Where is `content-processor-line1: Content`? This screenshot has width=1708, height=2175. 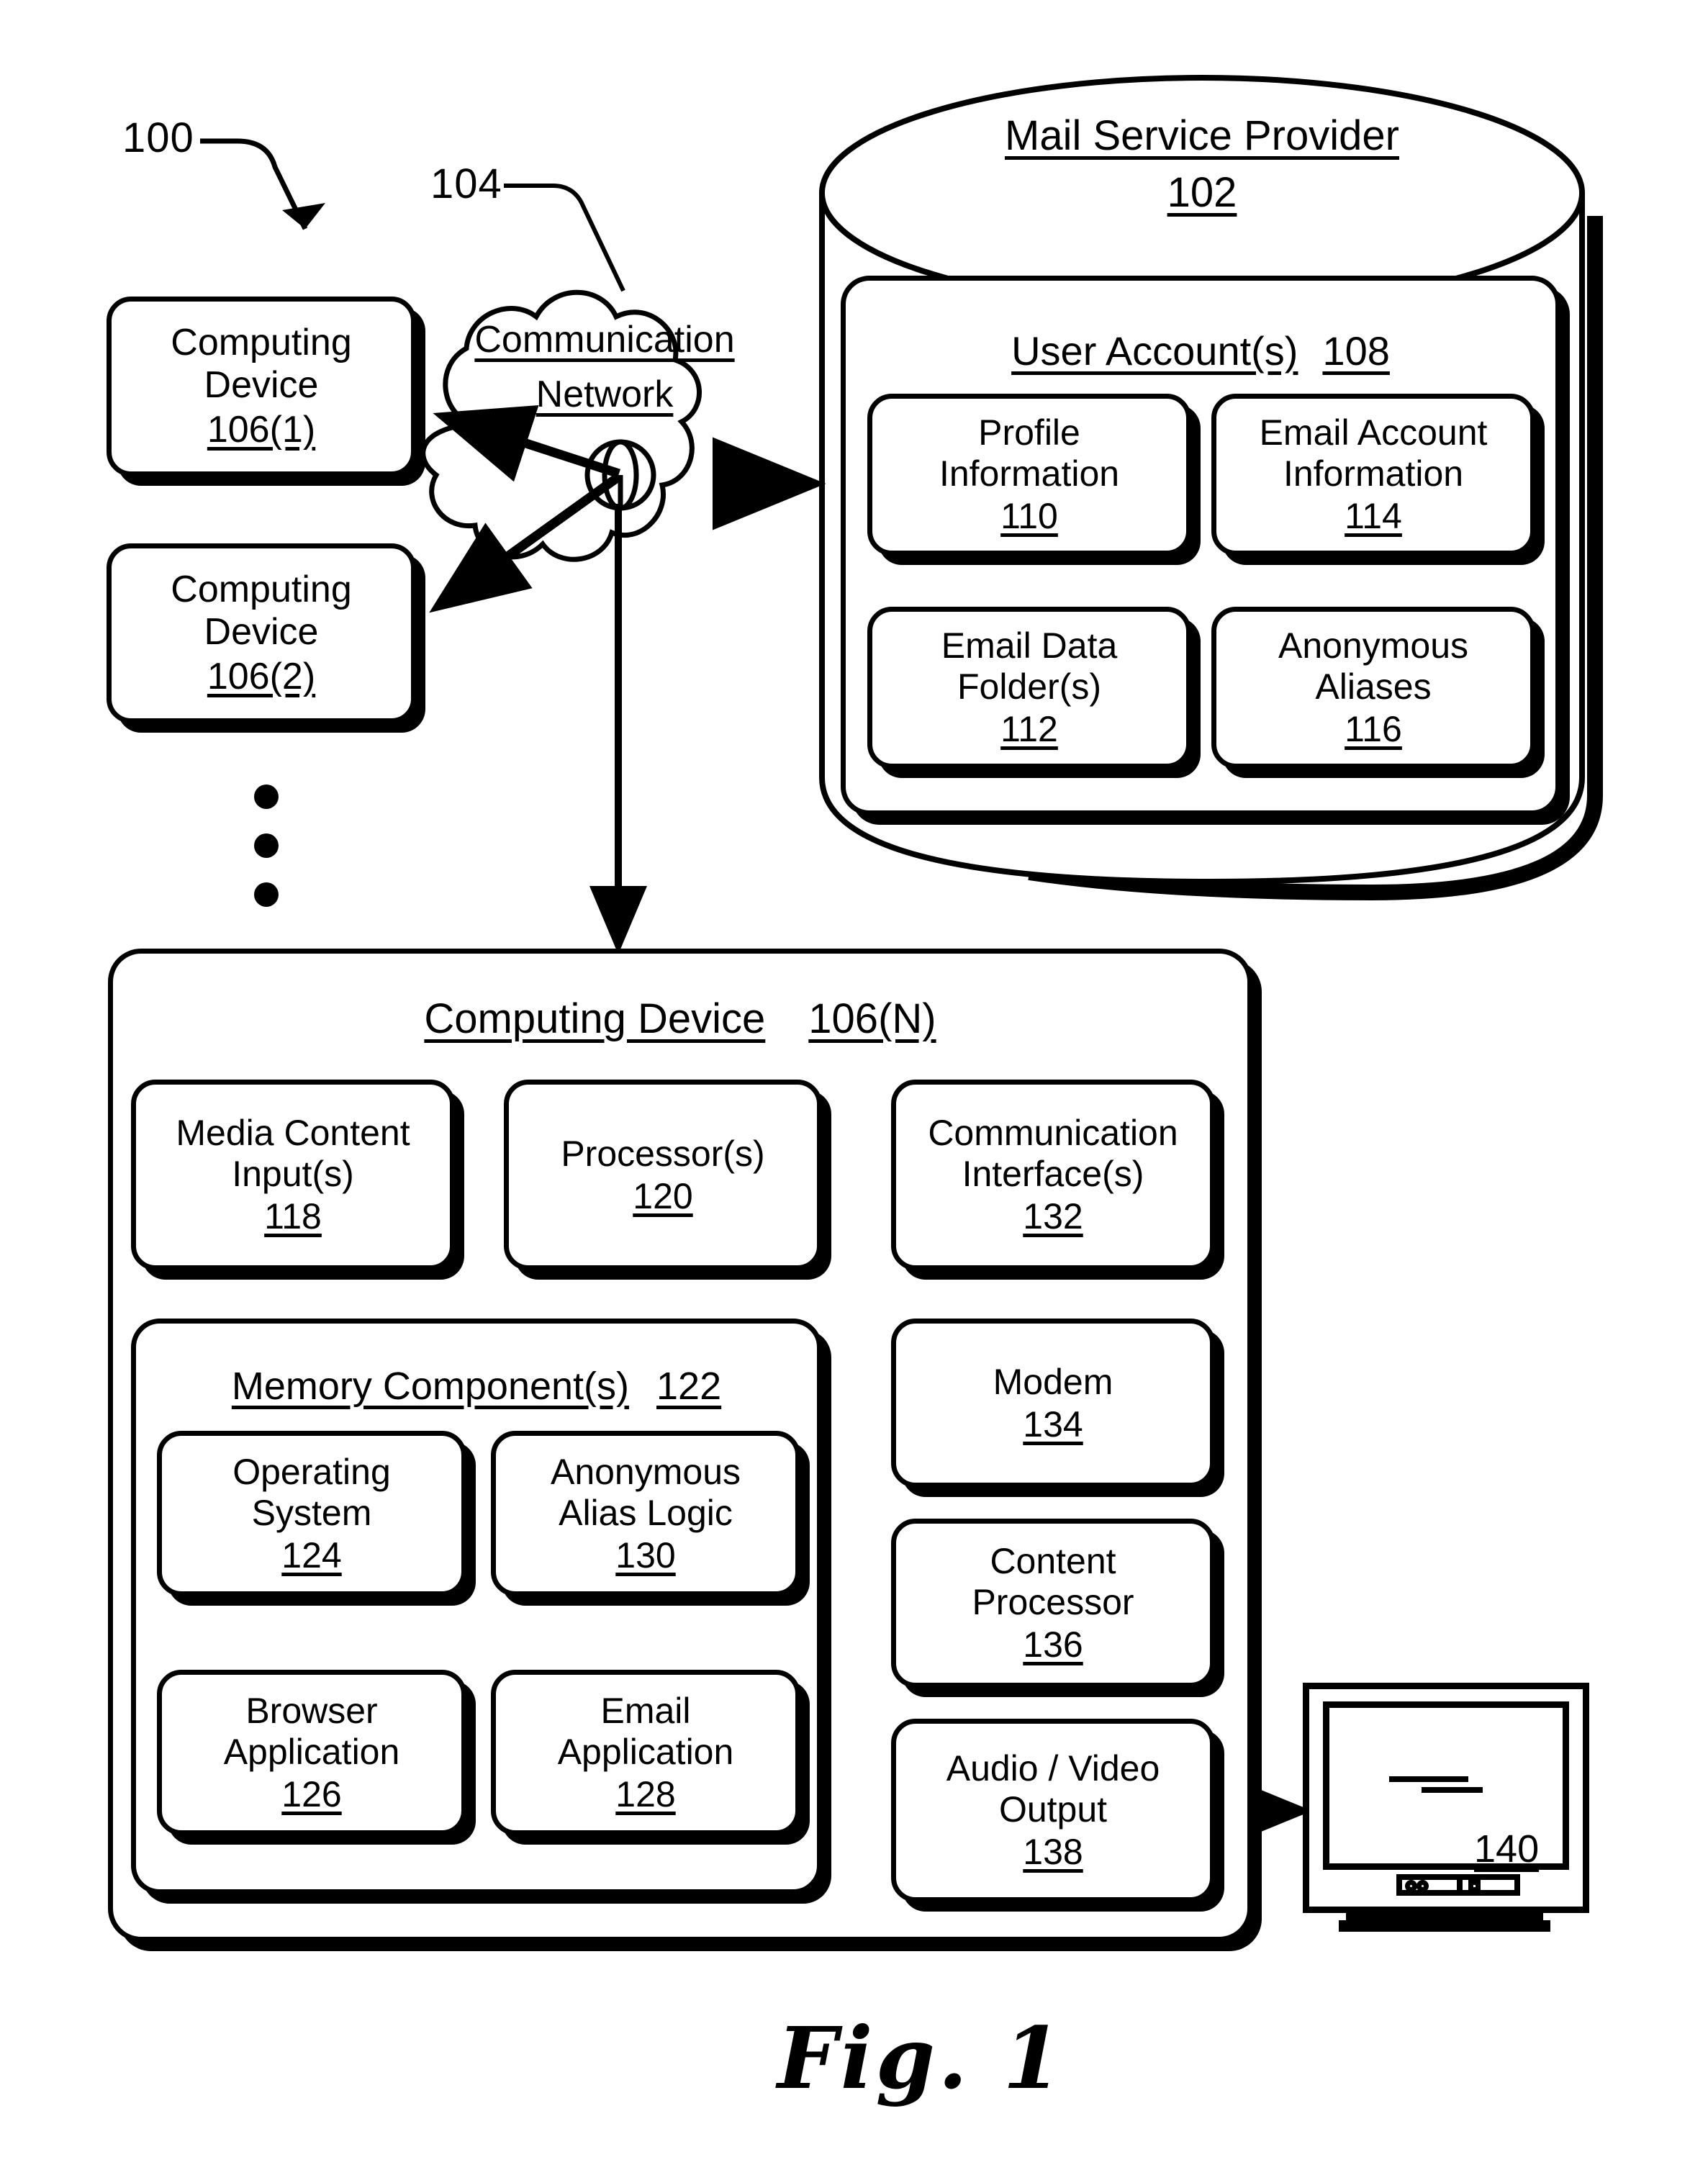
content-processor-line1: Content is located at coordinates (1053, 1561).